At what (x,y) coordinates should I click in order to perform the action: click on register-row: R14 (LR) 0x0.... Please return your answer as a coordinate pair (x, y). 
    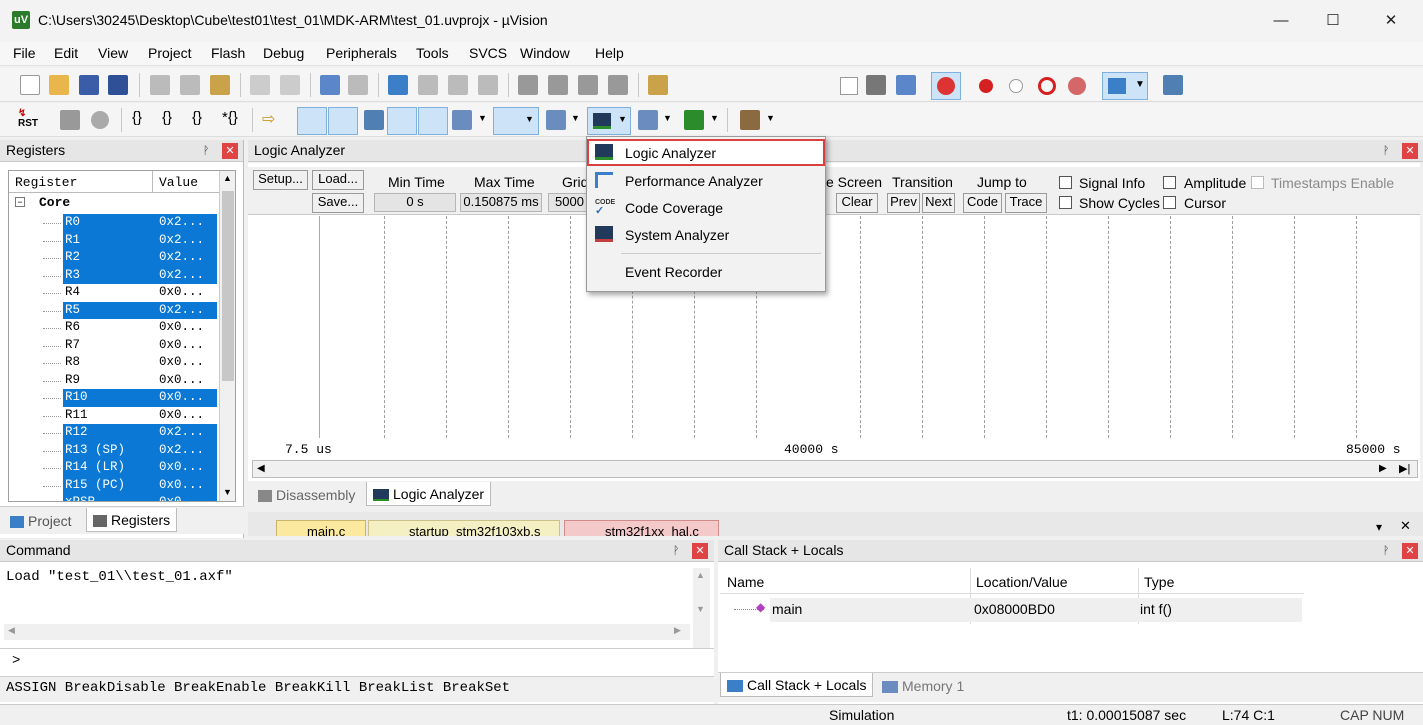
    Looking at the image, I should click on (114, 468).